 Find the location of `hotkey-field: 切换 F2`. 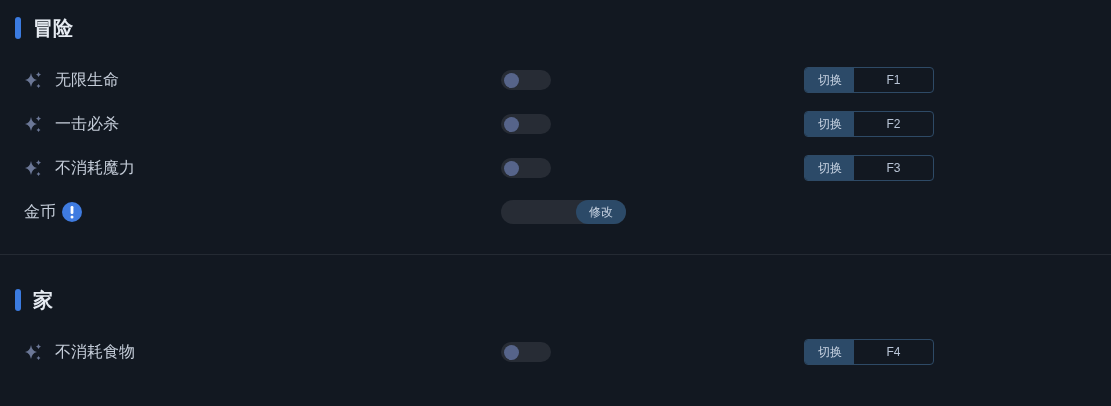

hotkey-field: 切换 F2 is located at coordinates (869, 124).